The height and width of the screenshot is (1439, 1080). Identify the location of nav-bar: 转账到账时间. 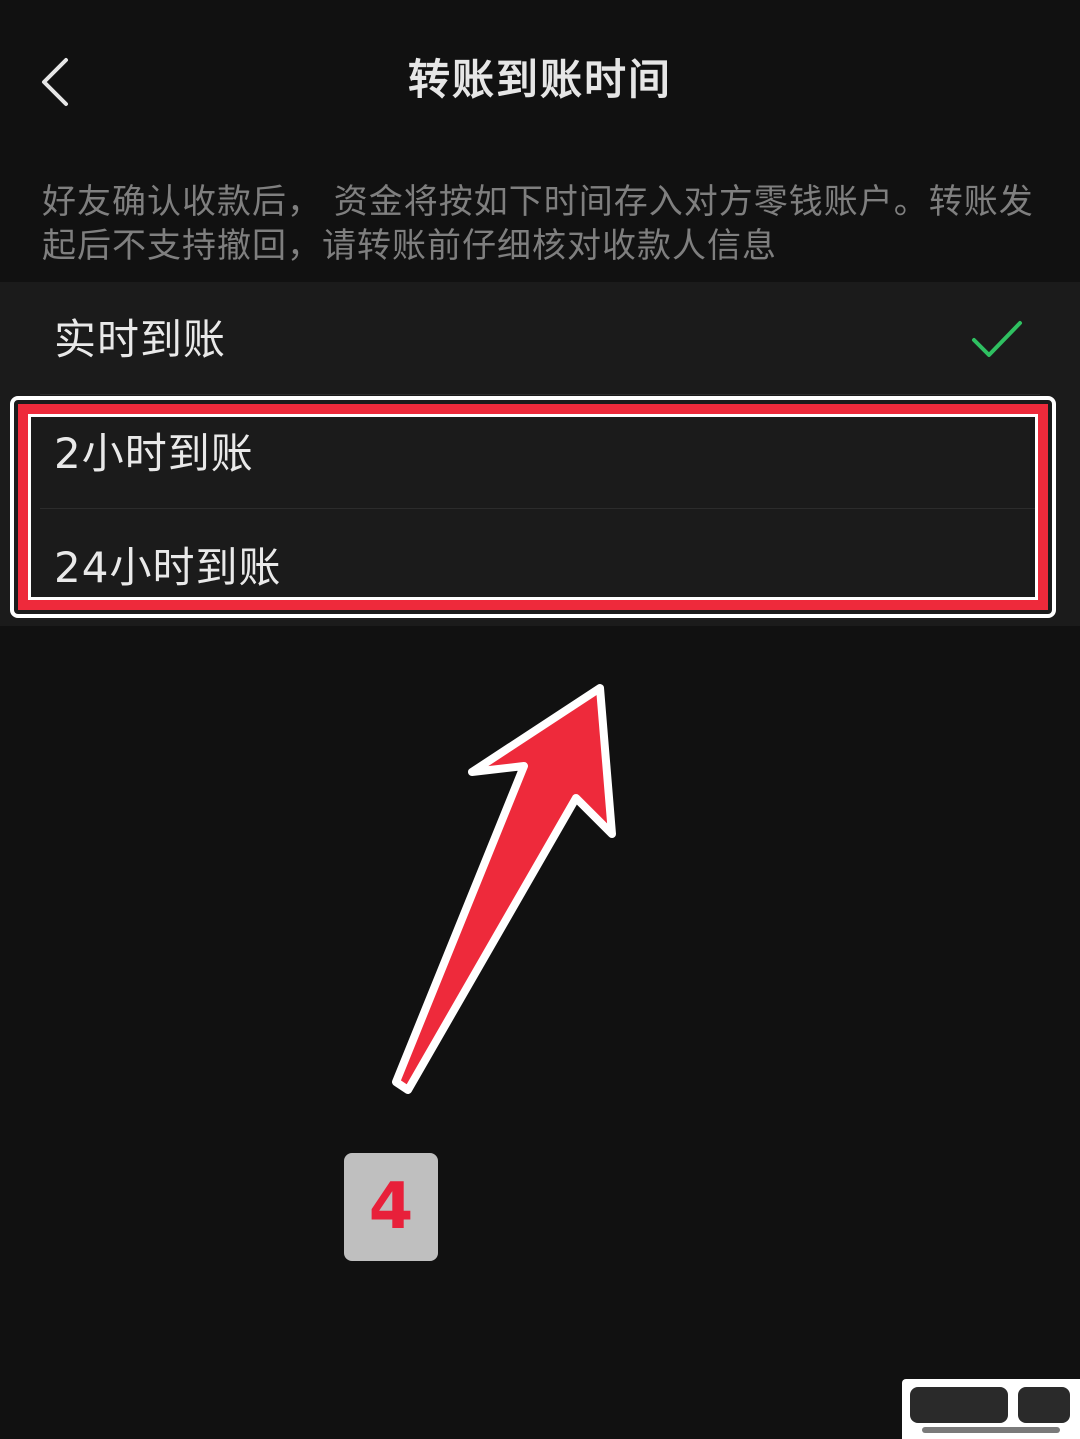
(540, 80).